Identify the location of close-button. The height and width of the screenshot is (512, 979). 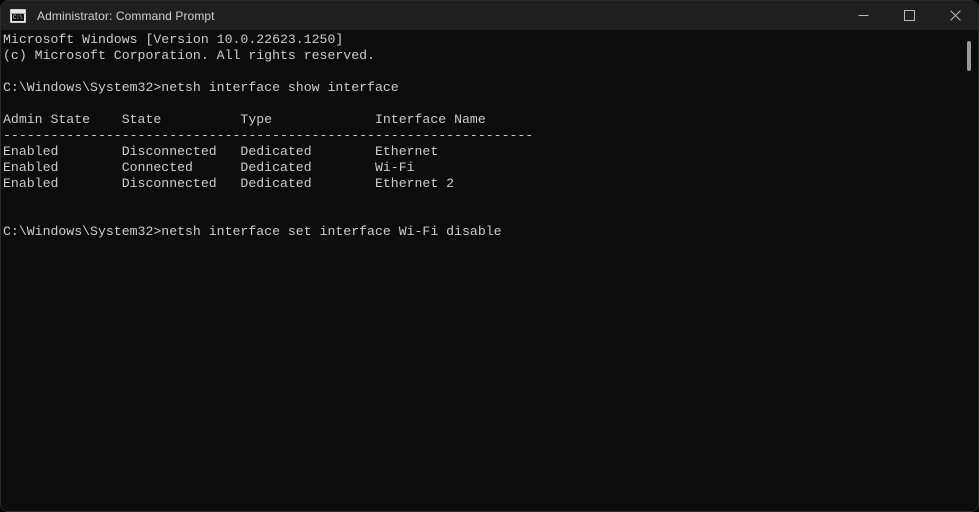
(955, 15).